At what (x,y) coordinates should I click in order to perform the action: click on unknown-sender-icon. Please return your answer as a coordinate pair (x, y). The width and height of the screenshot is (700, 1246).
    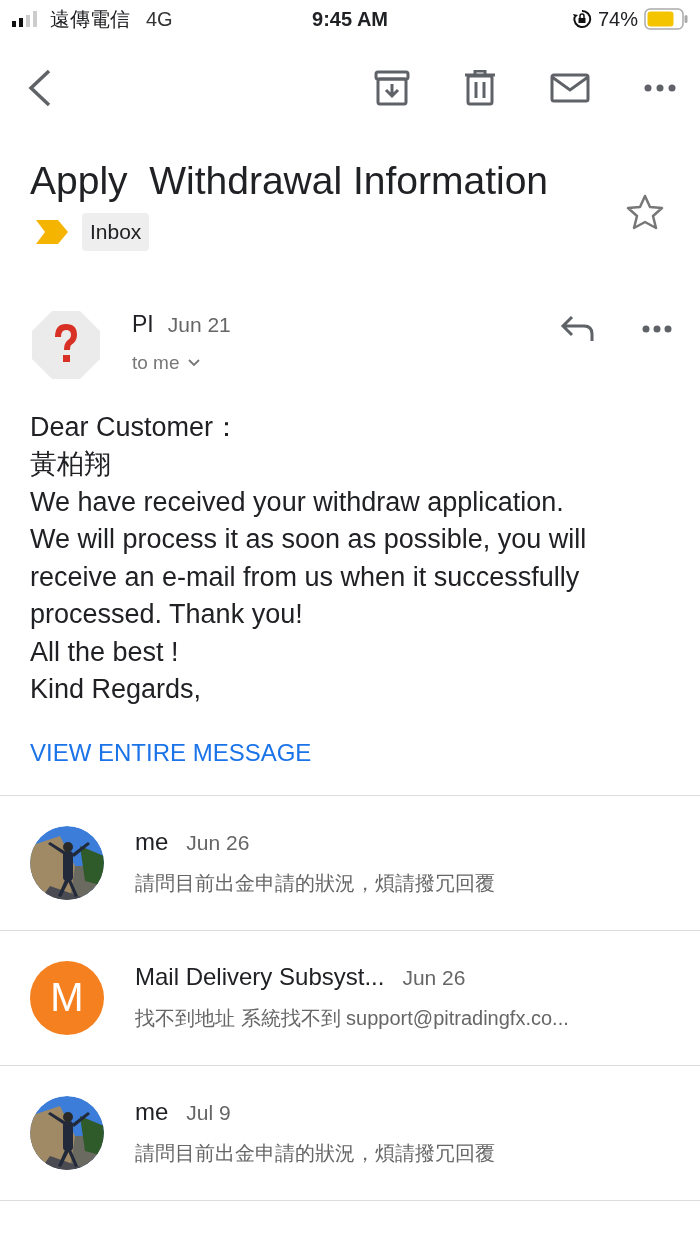
    Looking at the image, I should click on (66, 344).